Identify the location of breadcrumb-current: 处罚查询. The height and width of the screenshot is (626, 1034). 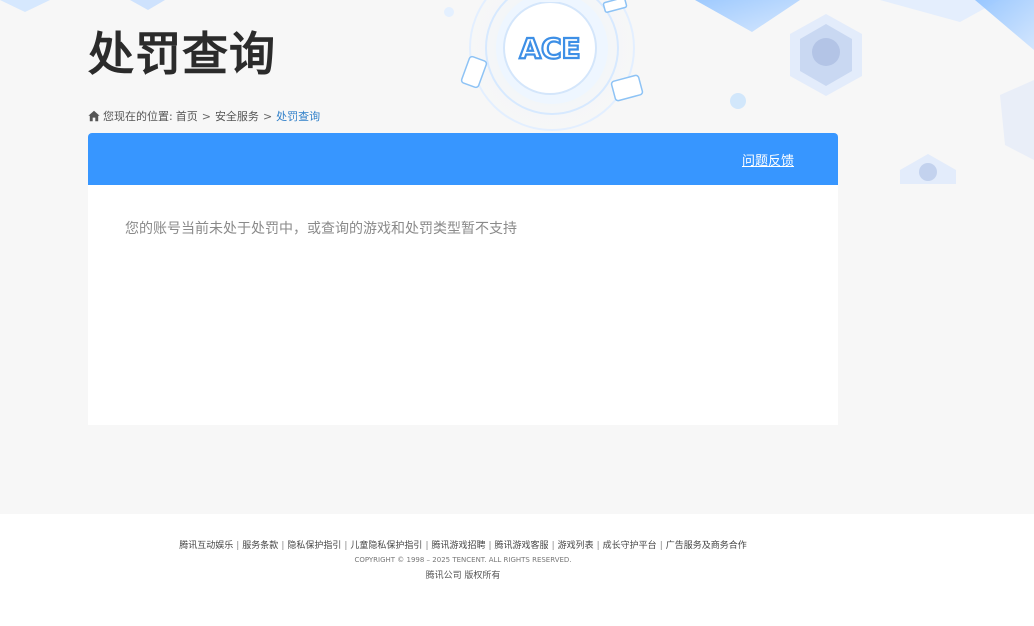
(298, 116).